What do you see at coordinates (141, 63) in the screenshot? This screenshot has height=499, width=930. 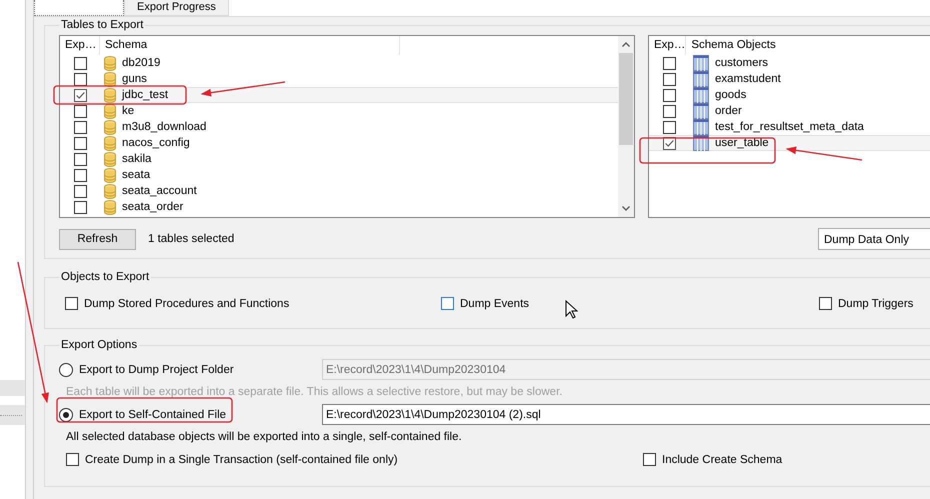 I see `schema-name: db2019` at bounding box center [141, 63].